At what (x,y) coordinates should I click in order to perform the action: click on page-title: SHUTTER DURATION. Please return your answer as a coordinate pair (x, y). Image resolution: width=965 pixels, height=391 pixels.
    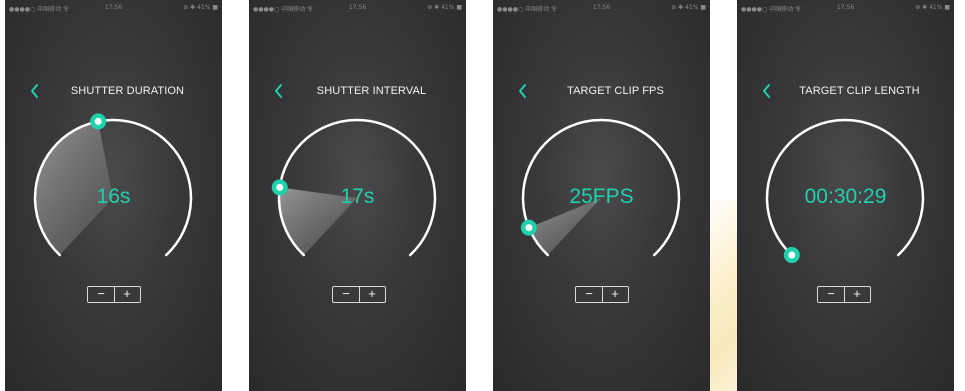
    Looking at the image, I should click on (127, 91).